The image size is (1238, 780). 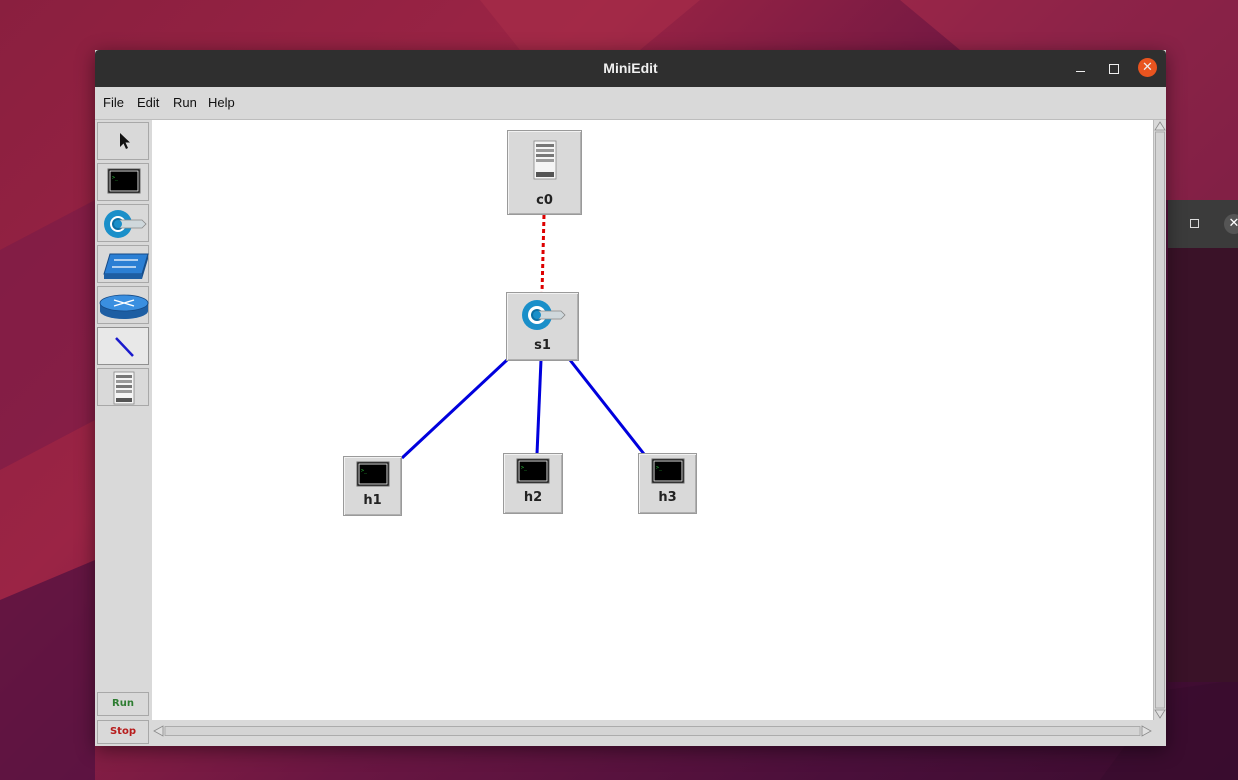 What do you see at coordinates (1080, 71) in the screenshot?
I see `minimize-icon` at bounding box center [1080, 71].